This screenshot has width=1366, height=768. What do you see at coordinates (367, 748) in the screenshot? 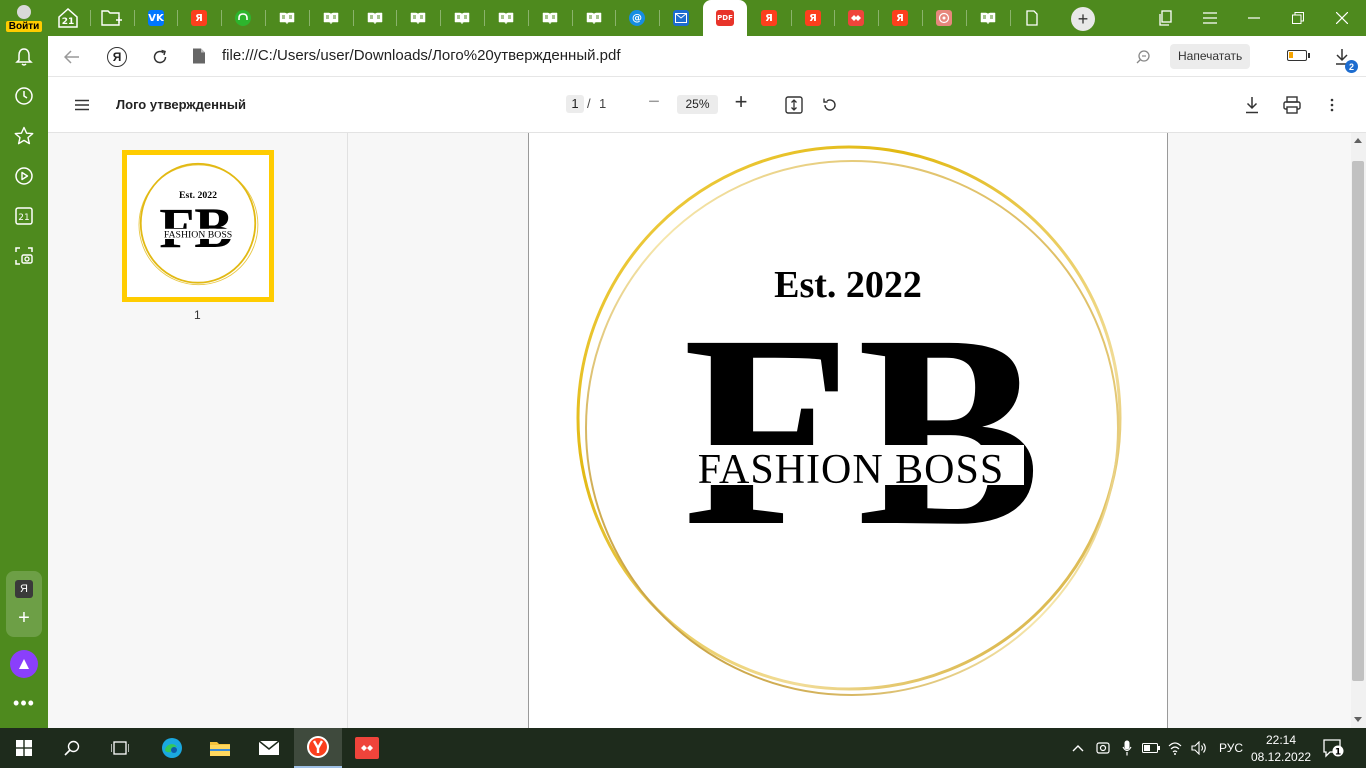
I see `anydesk-taskbar-icon` at bounding box center [367, 748].